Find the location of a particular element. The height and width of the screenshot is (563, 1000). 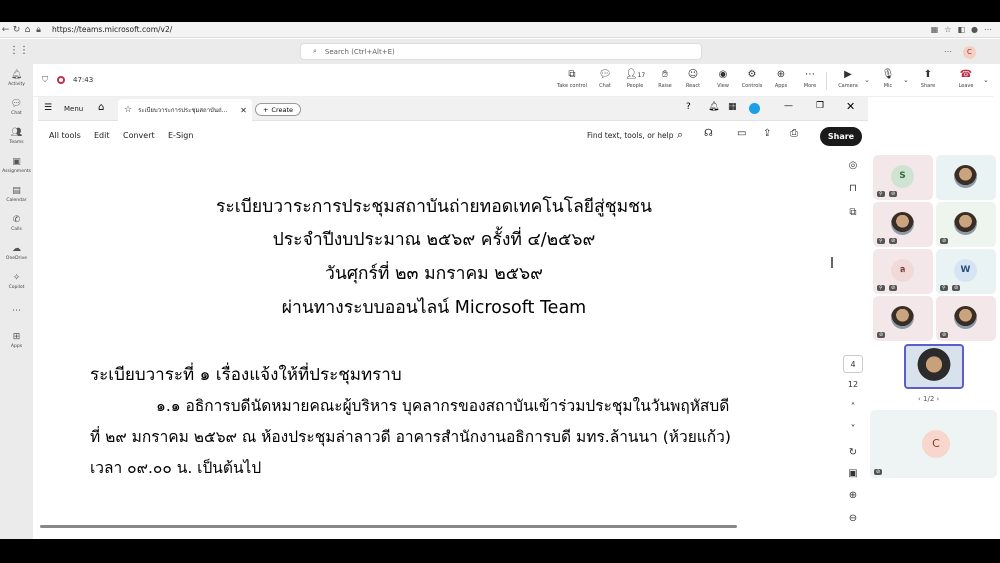

more-button: ⋯ More is located at coordinates (810, 79).